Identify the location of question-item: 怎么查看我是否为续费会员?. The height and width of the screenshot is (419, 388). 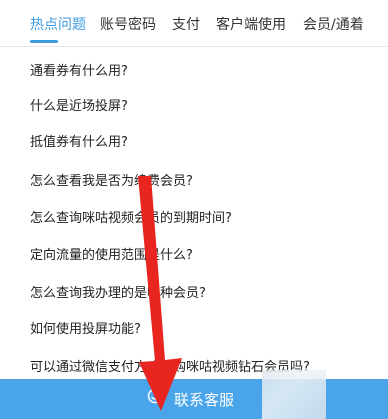
(111, 179).